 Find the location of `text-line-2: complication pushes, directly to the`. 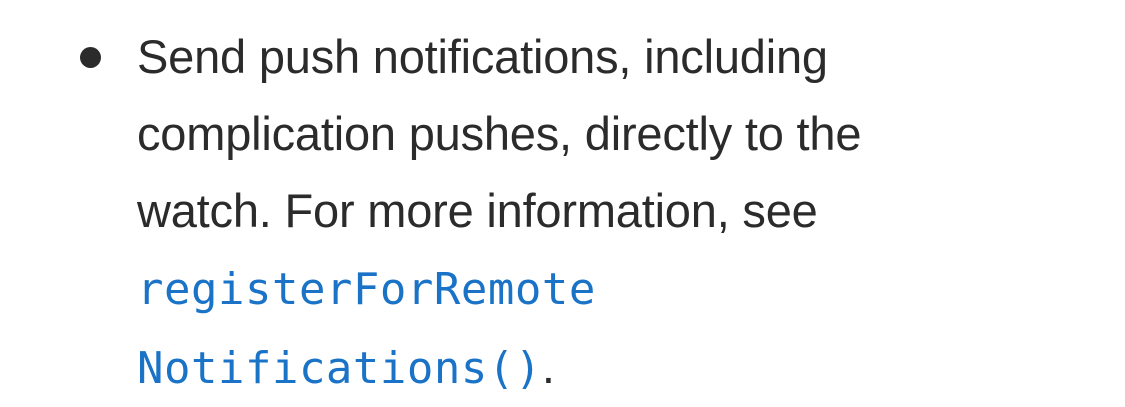

text-line-2: complication pushes, directly to the is located at coordinates (499, 133).